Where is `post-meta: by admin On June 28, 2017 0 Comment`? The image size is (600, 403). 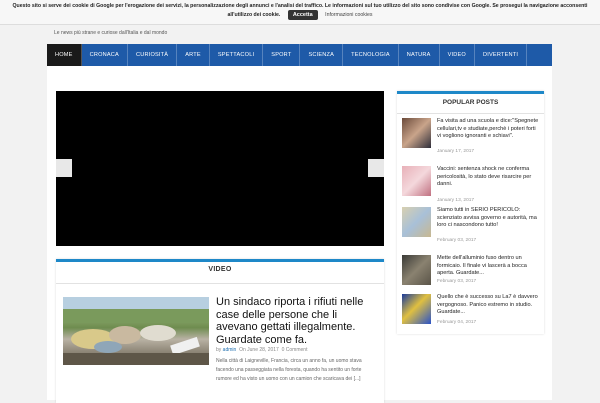
post-meta: by admin On June 28, 2017 0 Comment is located at coordinates (262, 350).